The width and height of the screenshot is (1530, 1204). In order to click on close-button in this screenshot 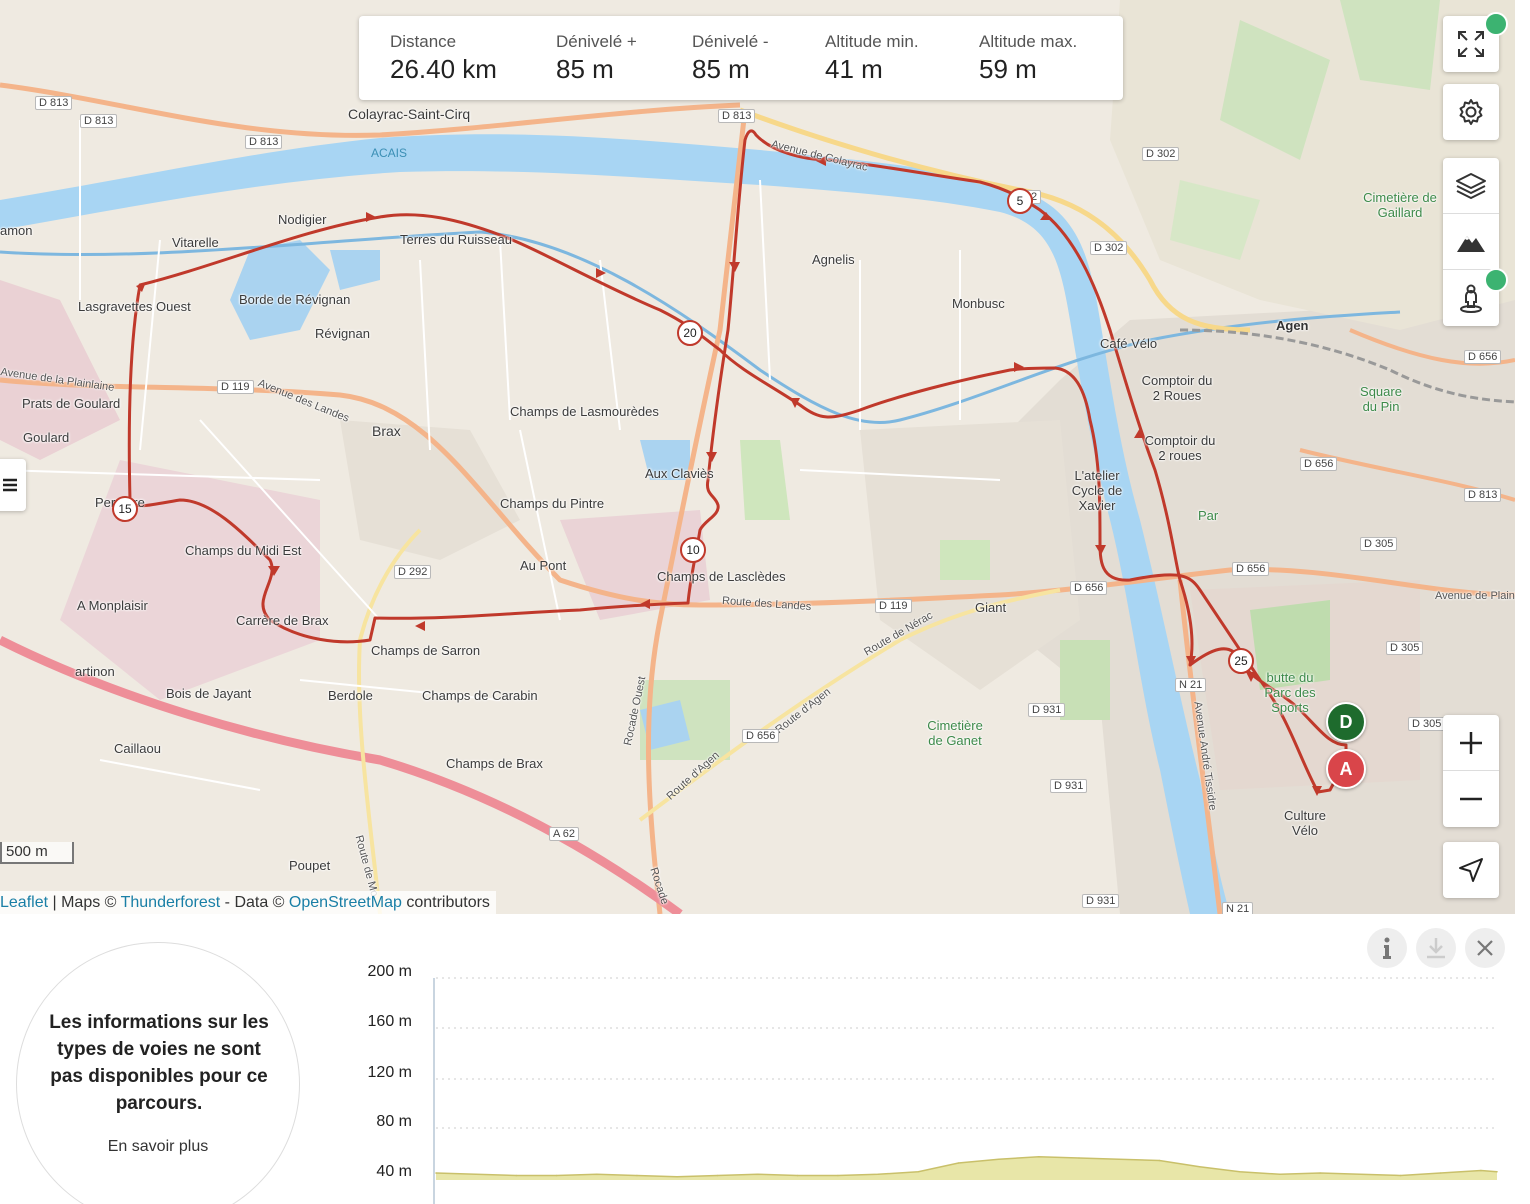, I will do `click(1485, 948)`.